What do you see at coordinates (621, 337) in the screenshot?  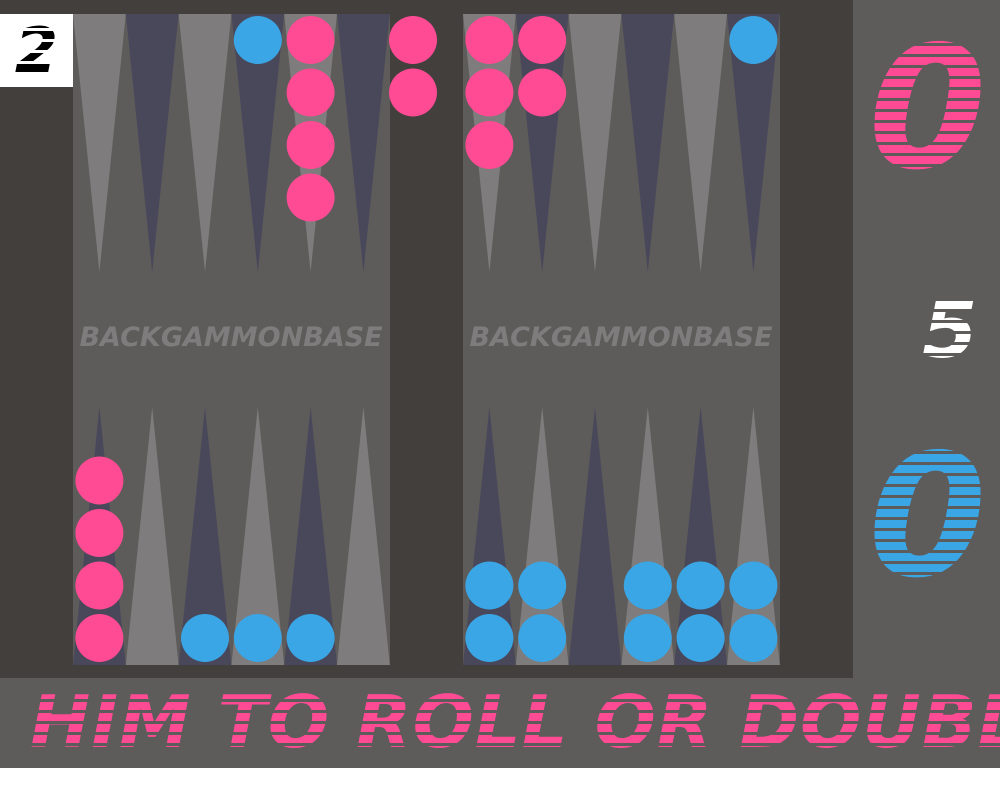 I see `watermark-right: BACKGAMMONBASE` at bounding box center [621, 337].